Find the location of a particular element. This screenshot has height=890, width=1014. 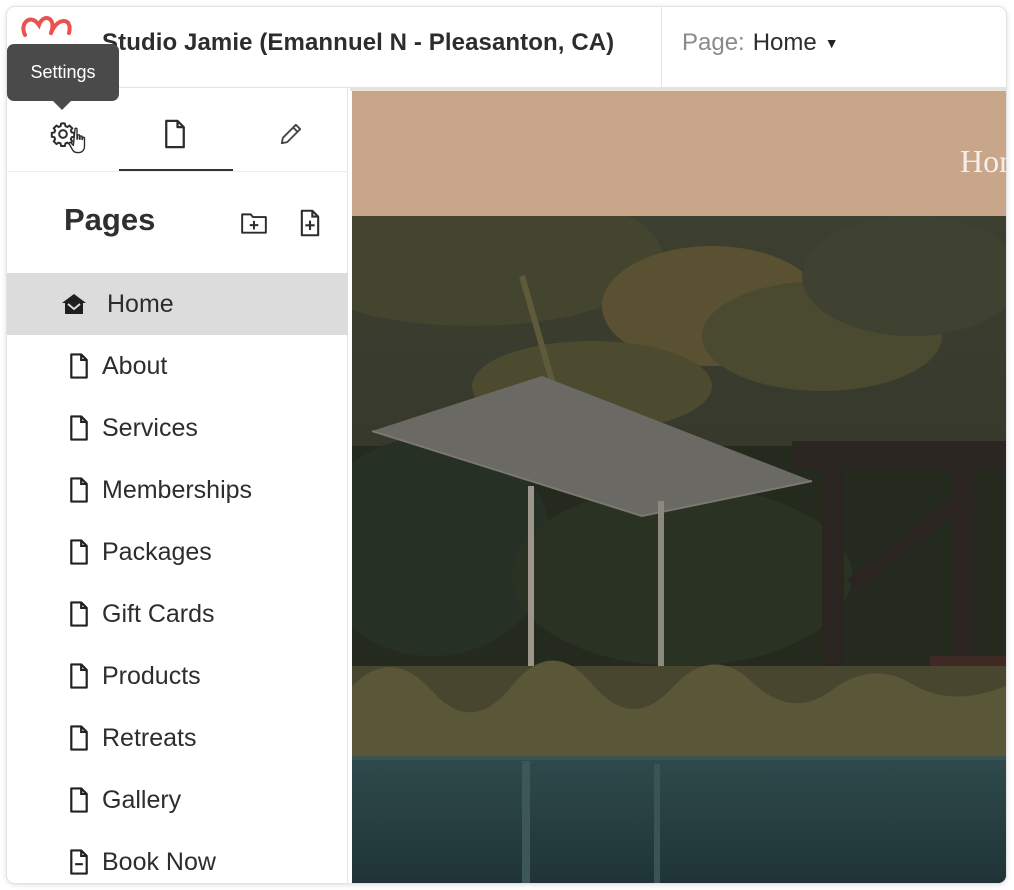

page-item-label: Memberships is located at coordinates (177, 489).